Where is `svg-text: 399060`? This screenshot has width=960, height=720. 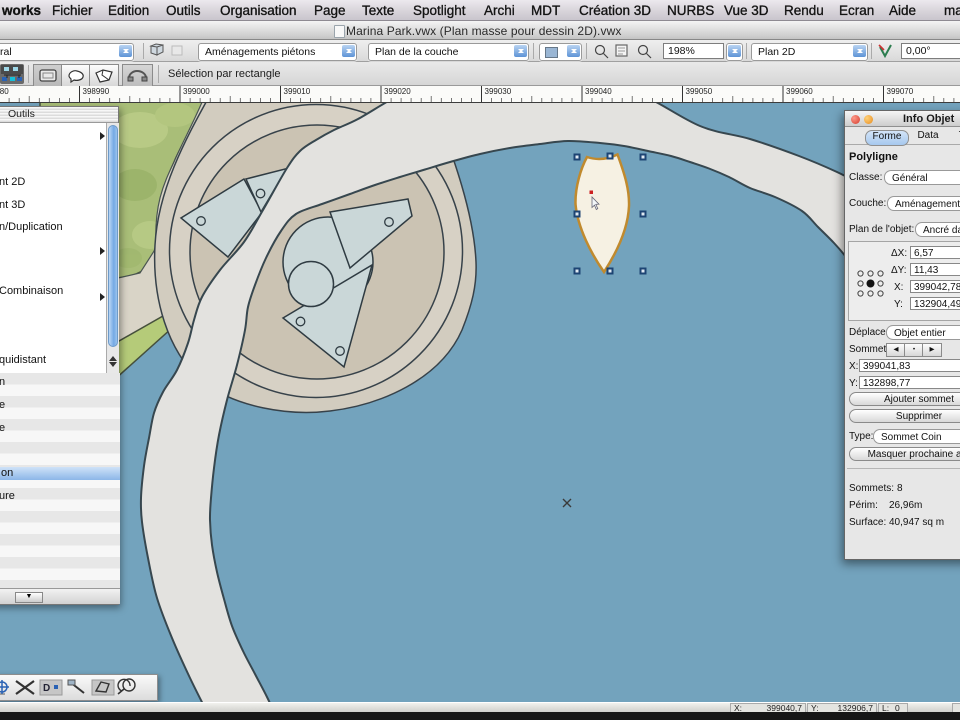
svg-text: 399060 is located at coordinates (799, 91).